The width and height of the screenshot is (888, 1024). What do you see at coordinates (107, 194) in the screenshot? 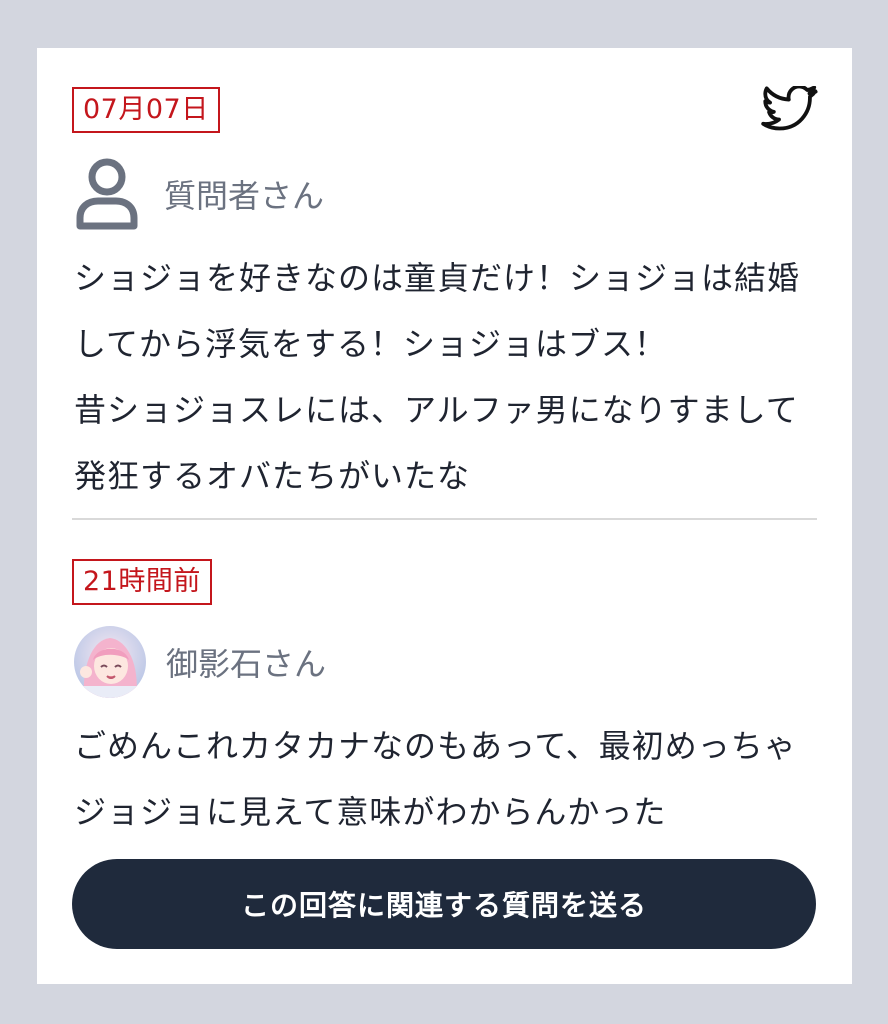
I see `user-icon` at bounding box center [107, 194].